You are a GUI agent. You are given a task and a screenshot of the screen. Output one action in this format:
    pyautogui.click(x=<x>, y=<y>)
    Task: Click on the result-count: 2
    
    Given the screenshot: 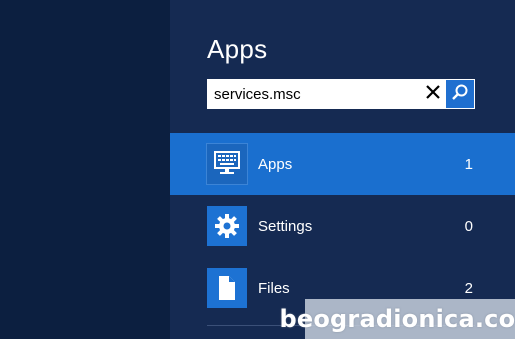 What is the action you would take?
    pyautogui.click(x=468, y=288)
    